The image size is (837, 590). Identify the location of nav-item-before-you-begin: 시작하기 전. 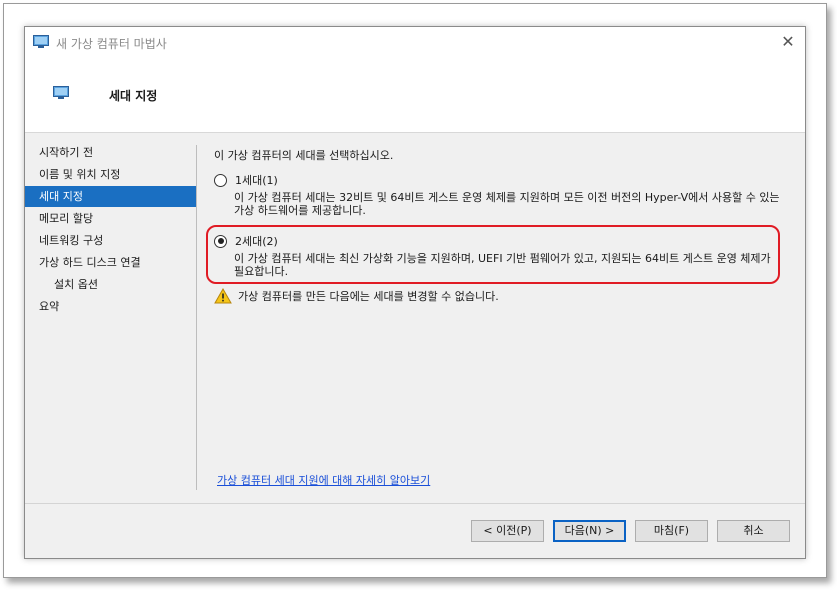
(110, 152).